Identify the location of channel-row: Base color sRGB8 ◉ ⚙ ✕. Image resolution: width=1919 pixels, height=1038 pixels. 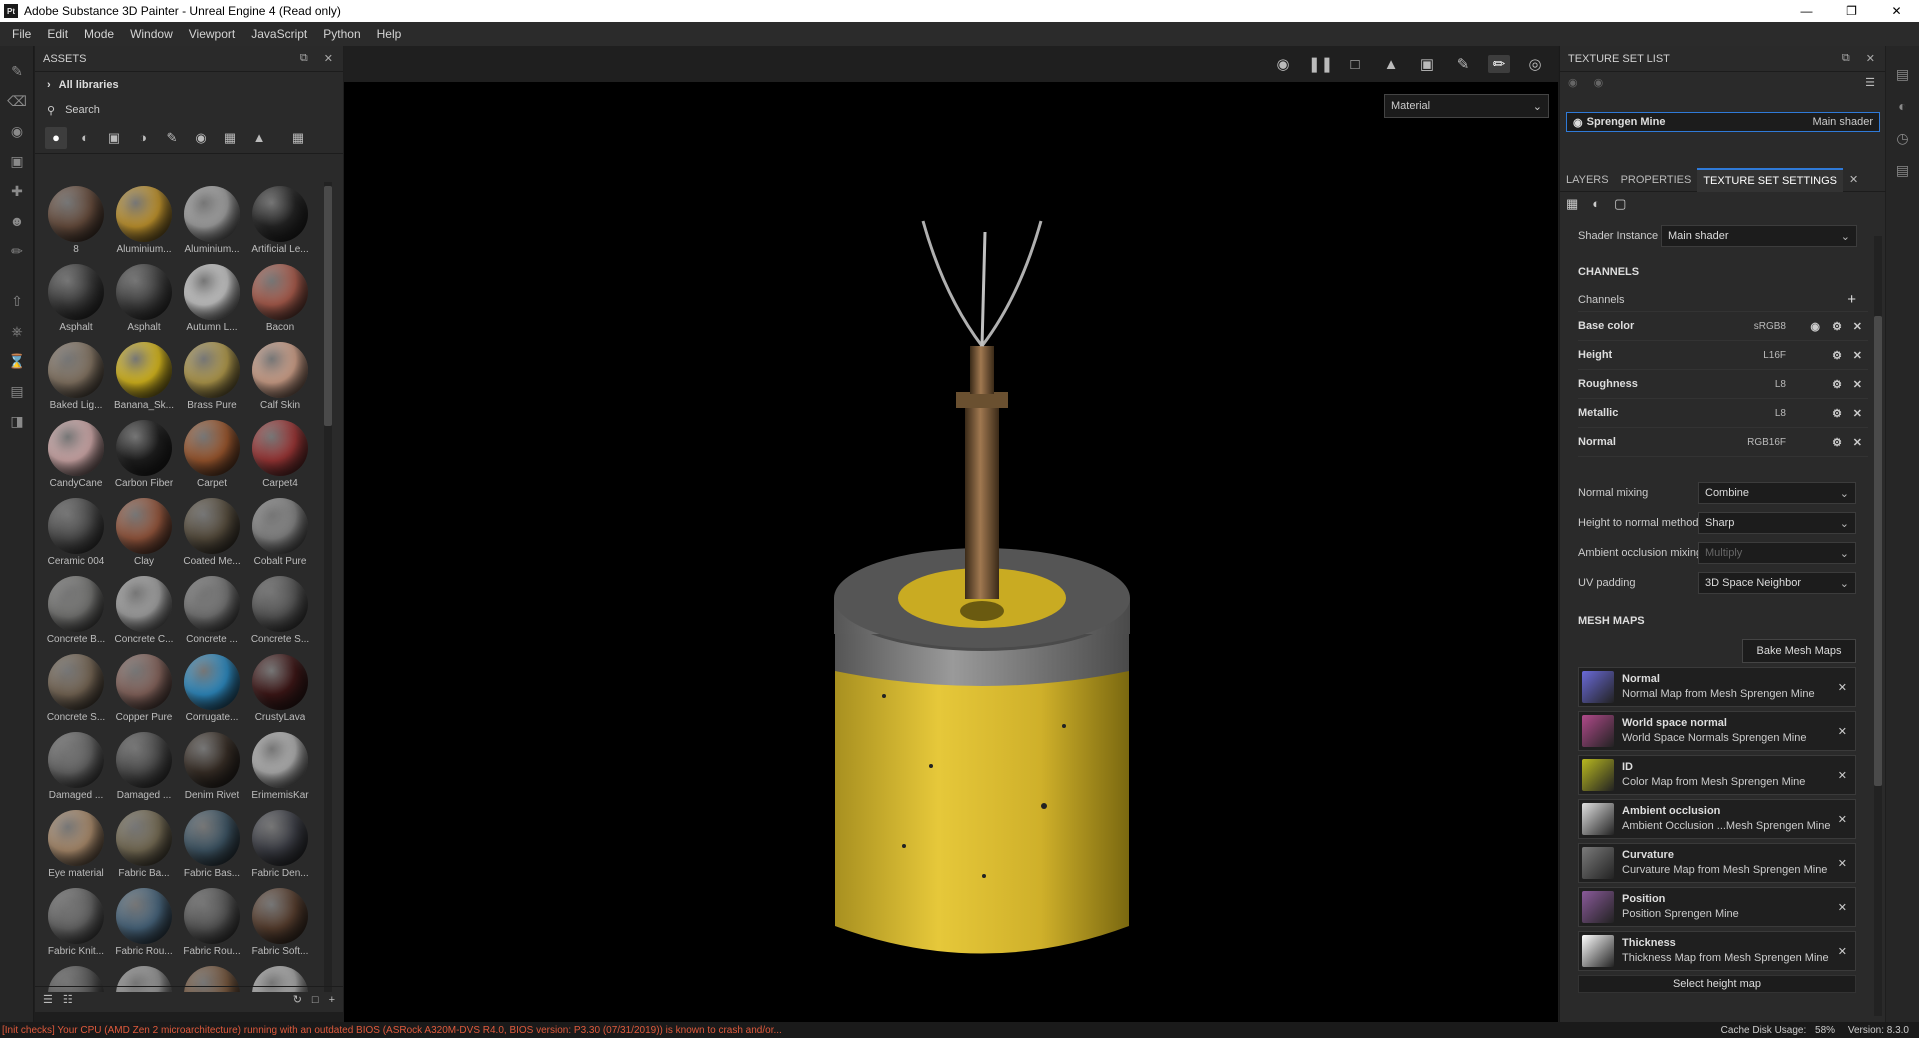
(1723, 326).